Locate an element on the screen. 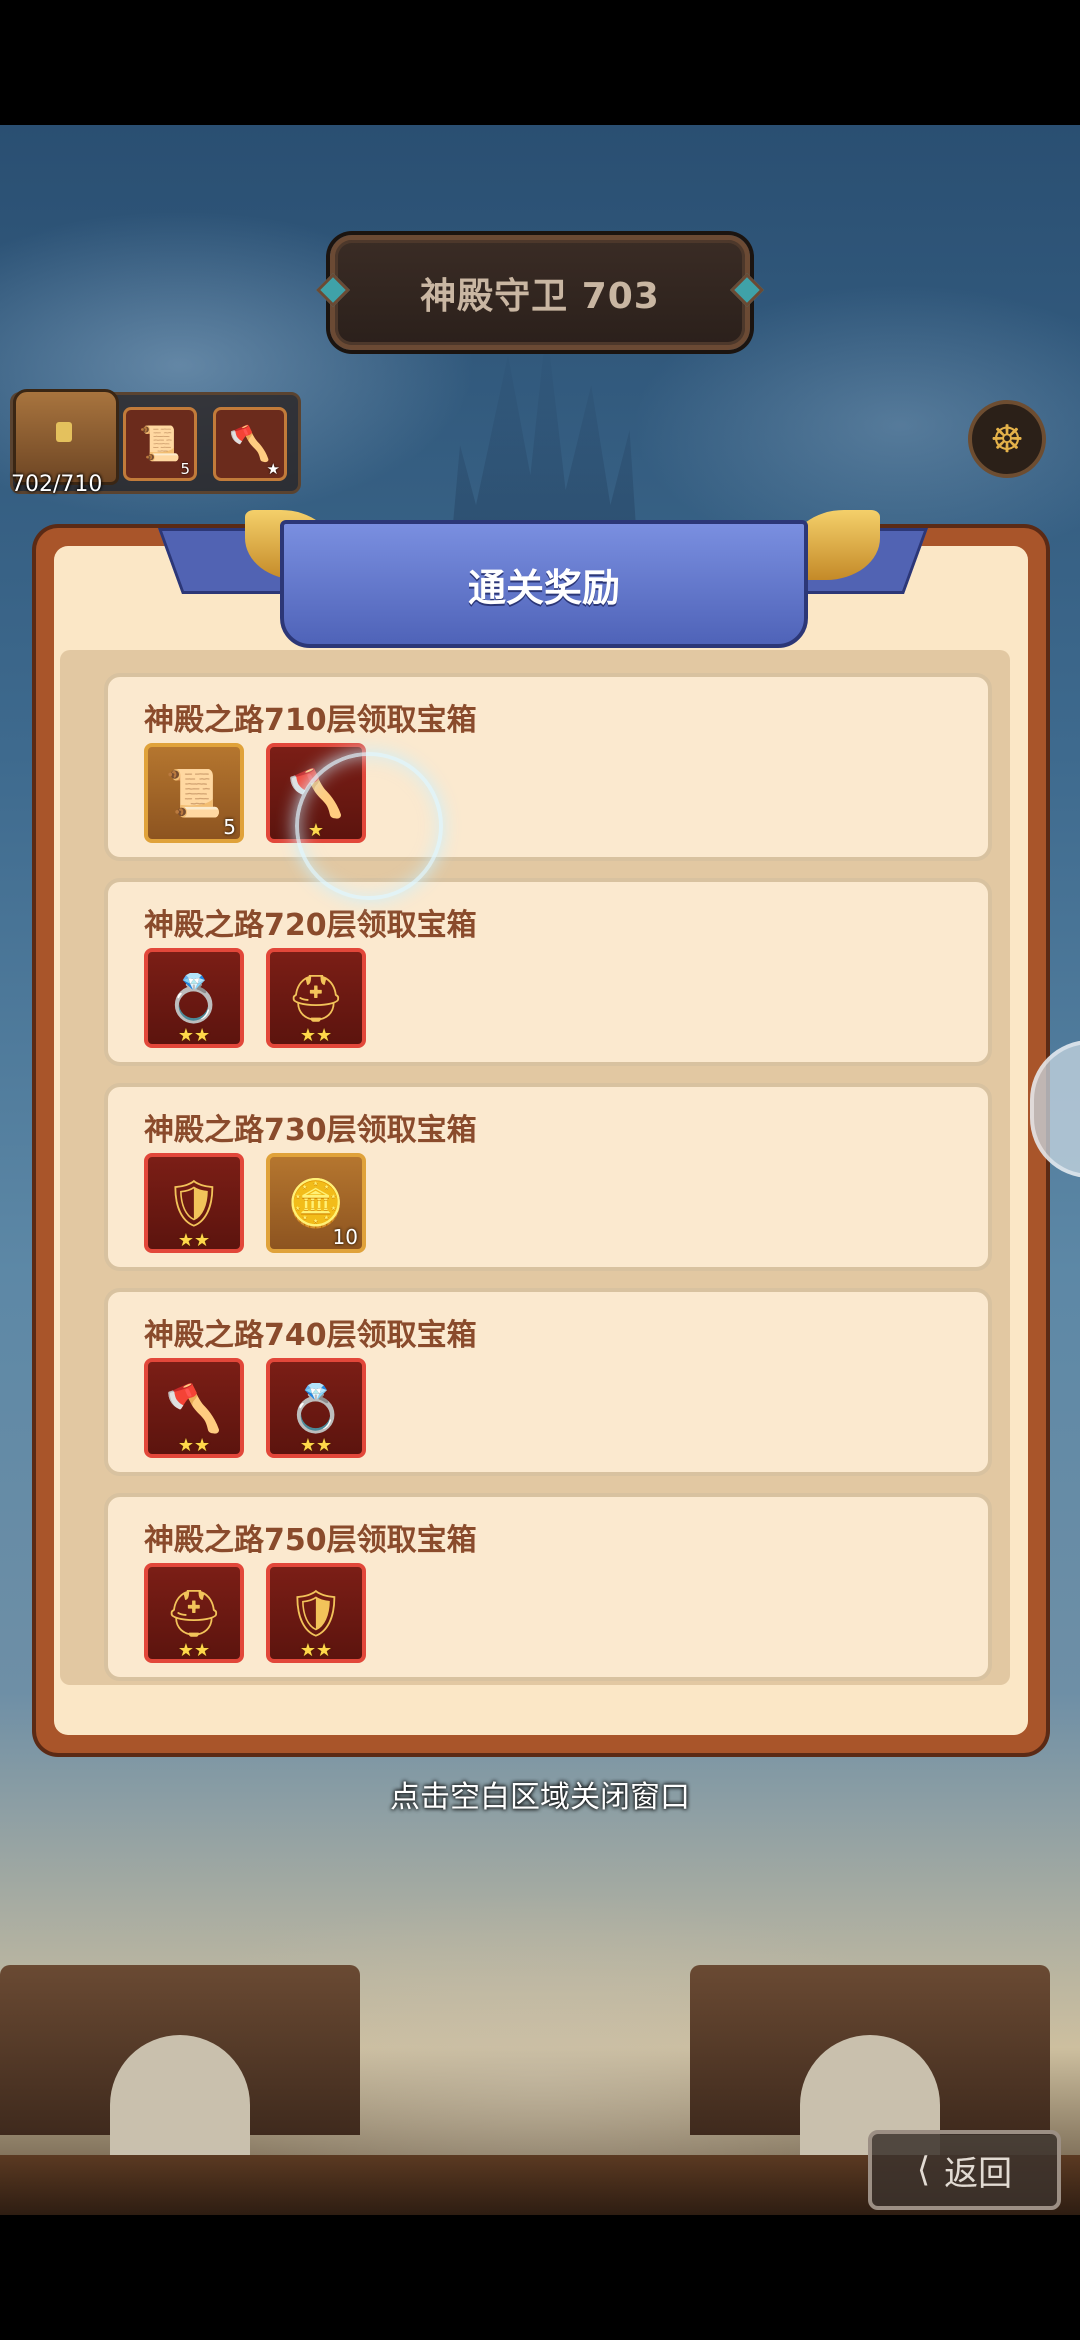  item-quantity: 10 is located at coordinates (345, 1237).